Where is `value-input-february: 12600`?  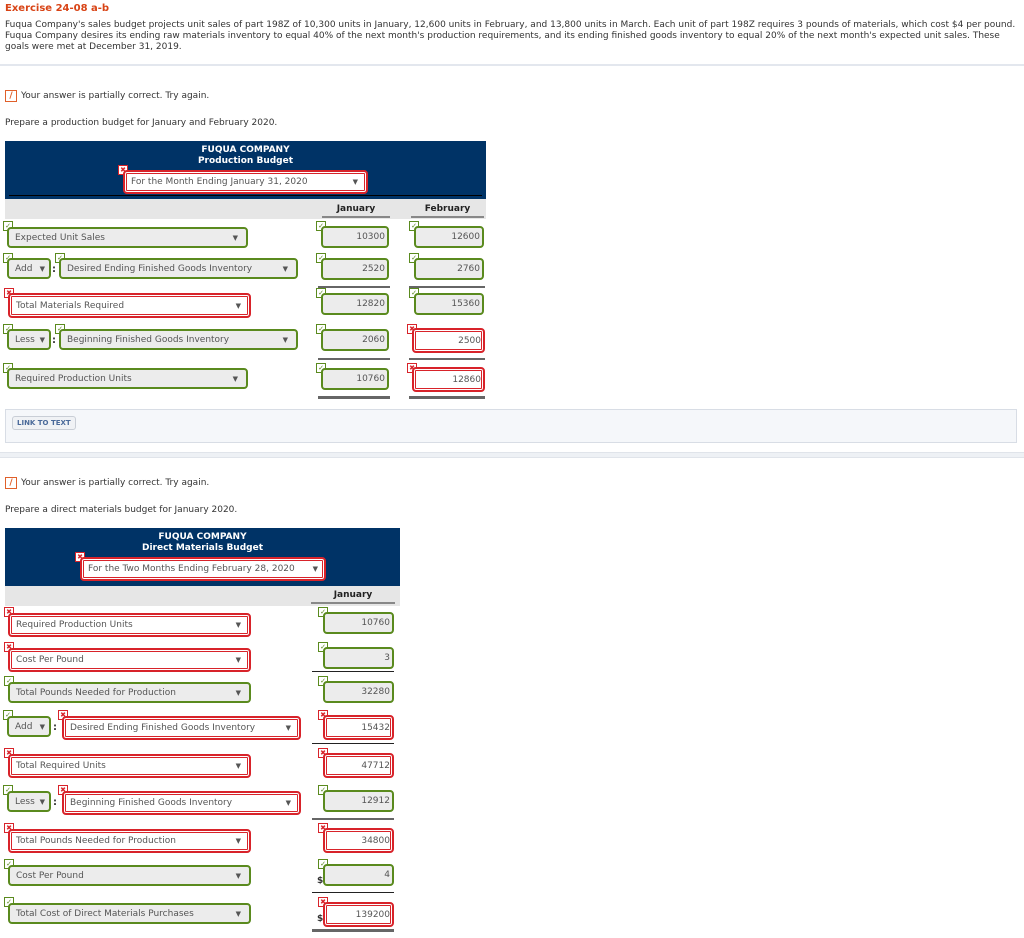
value-input-february: 12600 is located at coordinates (449, 237).